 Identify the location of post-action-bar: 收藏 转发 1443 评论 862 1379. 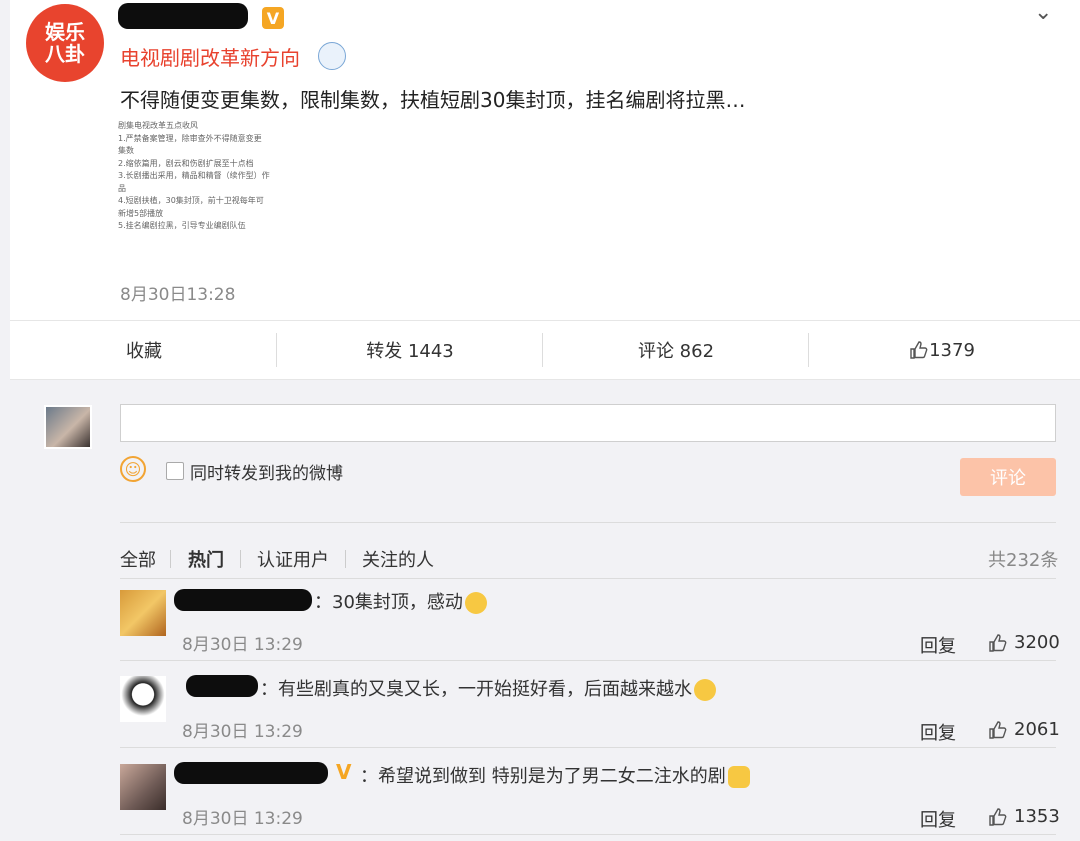
(545, 350).